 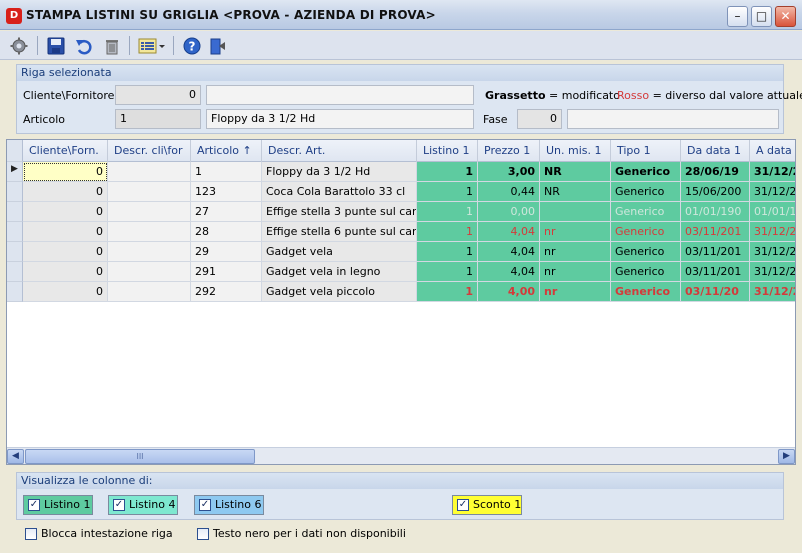 What do you see at coordinates (56, 46) in the screenshot?
I see `save-icon` at bounding box center [56, 46].